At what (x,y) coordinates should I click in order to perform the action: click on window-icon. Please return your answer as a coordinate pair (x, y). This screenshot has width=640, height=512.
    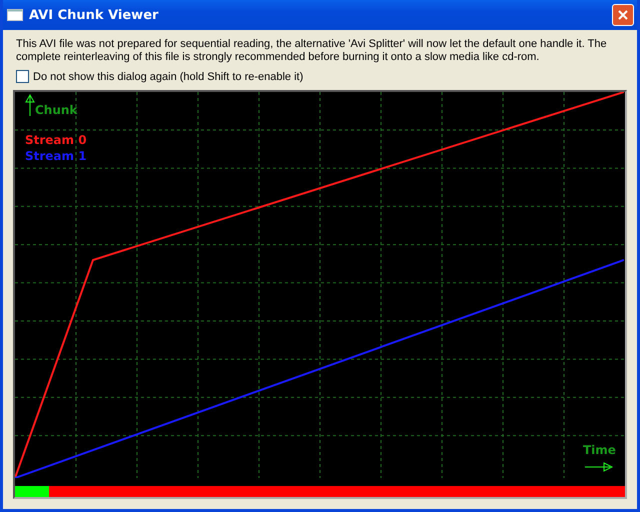
    Looking at the image, I should click on (15, 15).